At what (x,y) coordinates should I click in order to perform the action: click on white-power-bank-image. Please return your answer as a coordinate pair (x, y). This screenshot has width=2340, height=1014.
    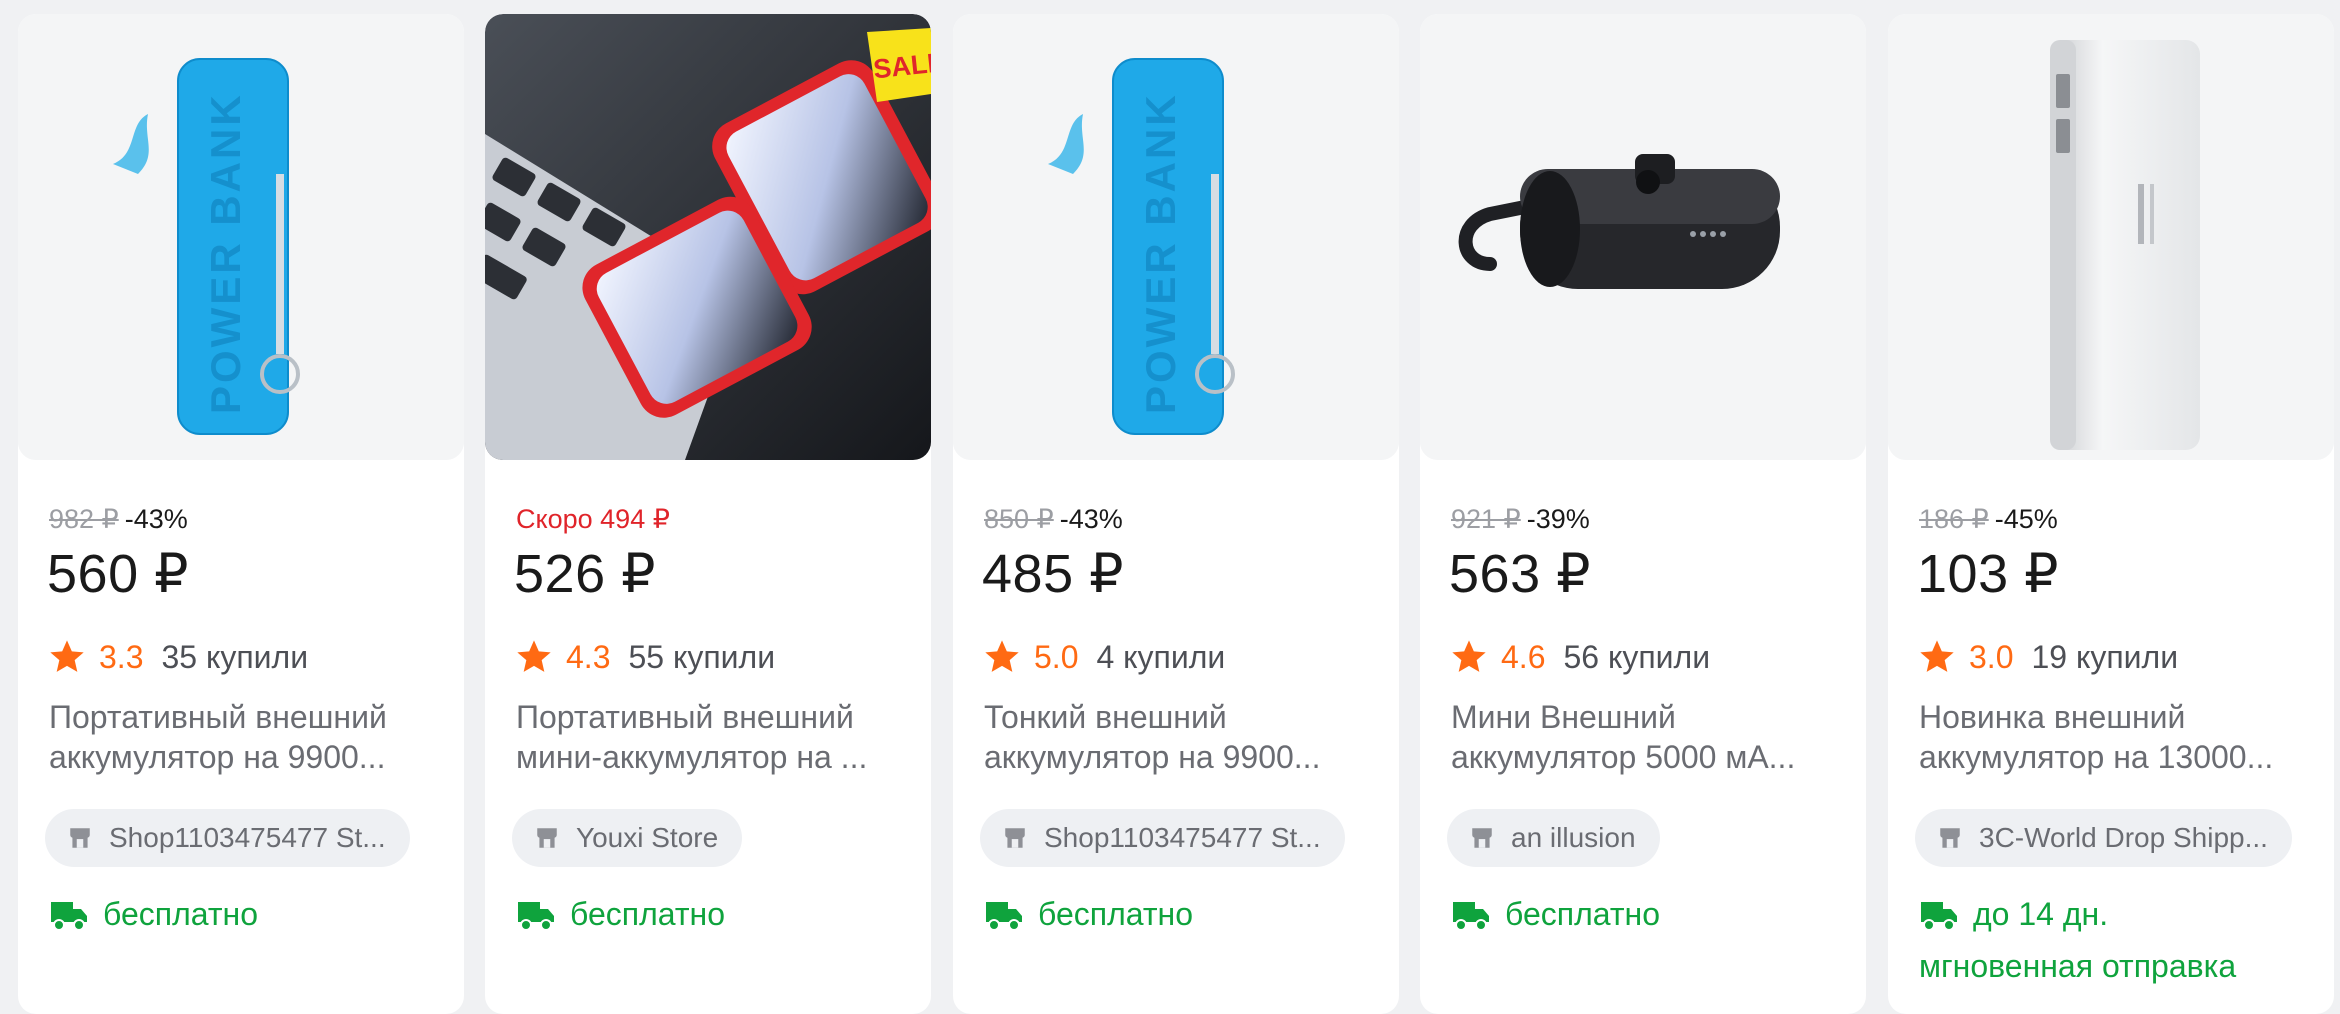
    Looking at the image, I should click on (2111, 237).